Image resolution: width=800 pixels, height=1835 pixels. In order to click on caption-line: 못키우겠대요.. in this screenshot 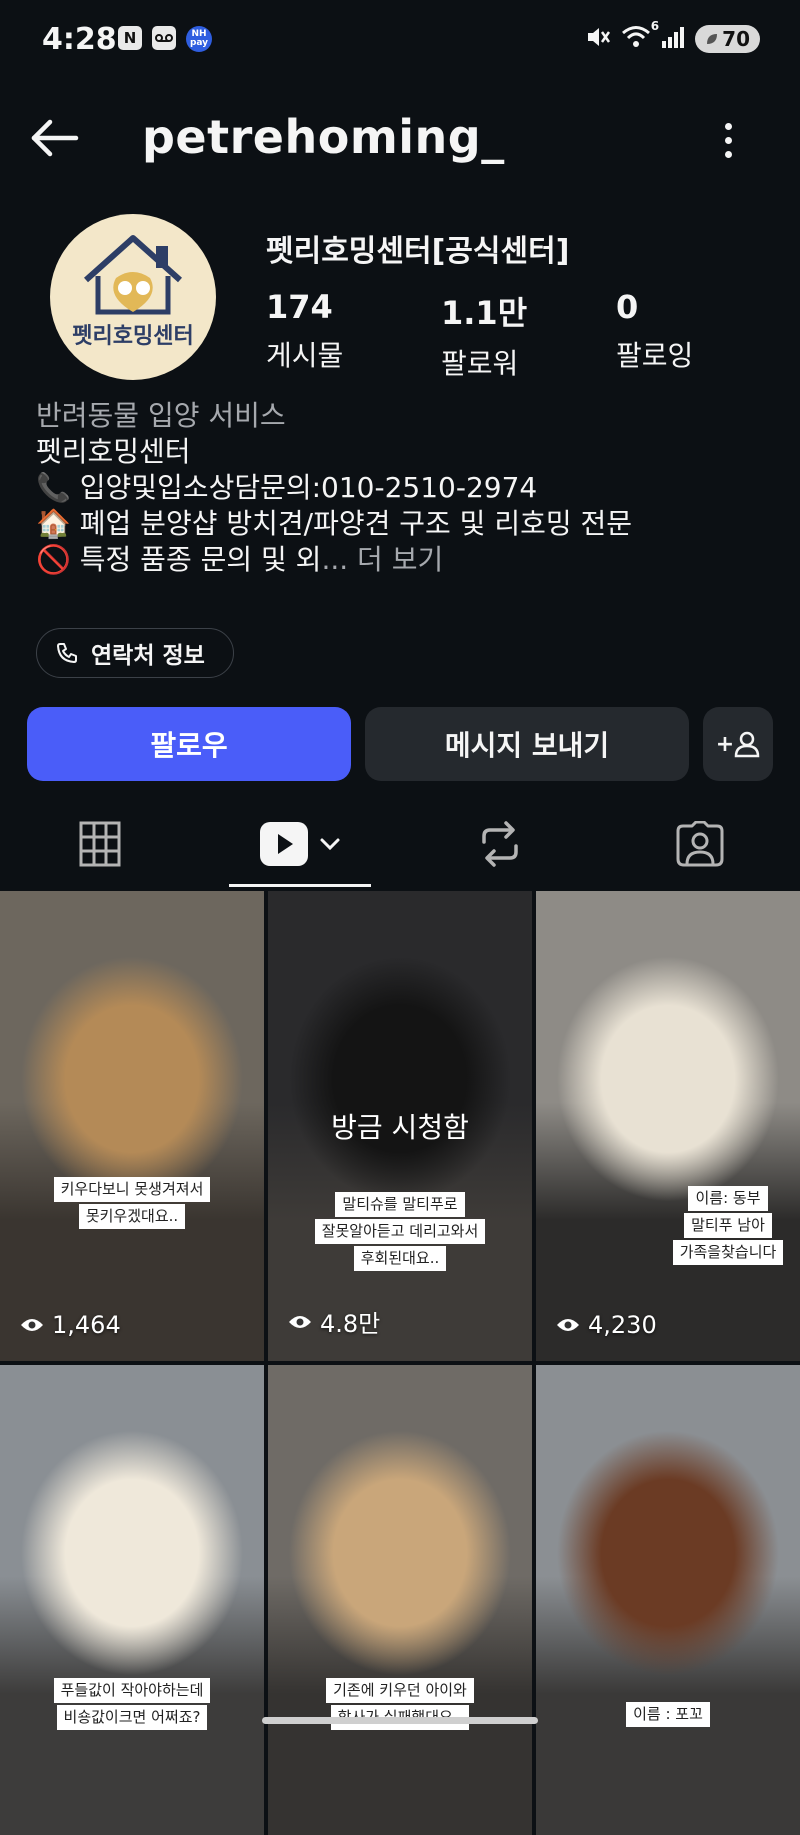, I will do `click(132, 1216)`.